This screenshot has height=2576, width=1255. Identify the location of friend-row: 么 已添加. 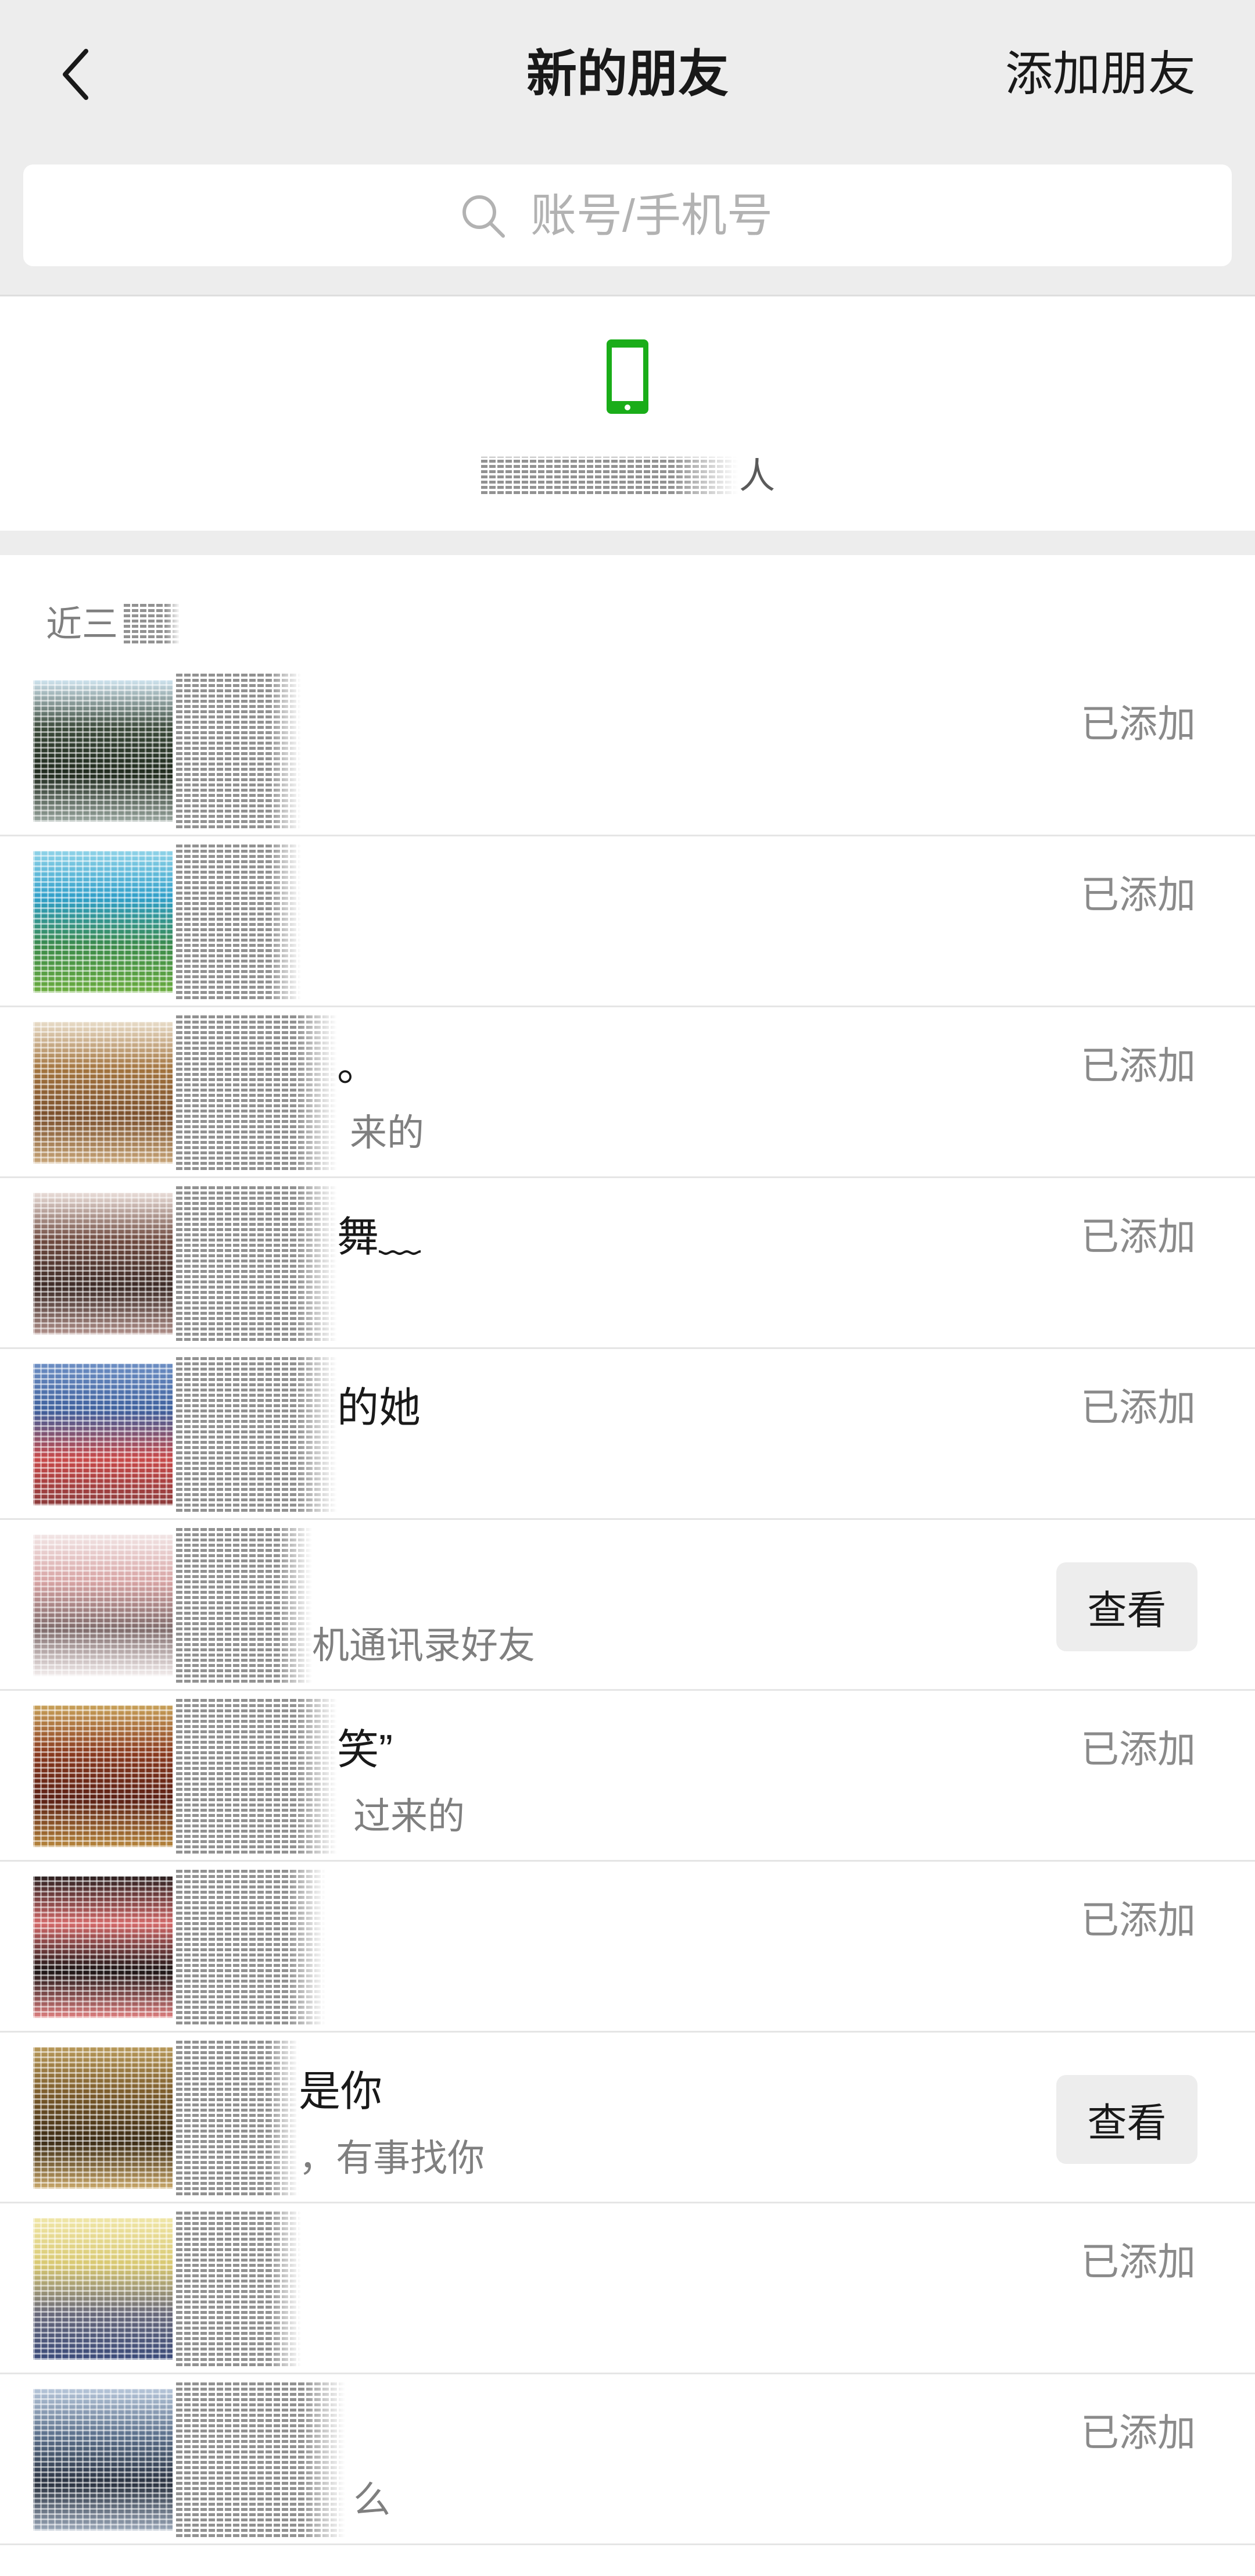
(627, 2459).